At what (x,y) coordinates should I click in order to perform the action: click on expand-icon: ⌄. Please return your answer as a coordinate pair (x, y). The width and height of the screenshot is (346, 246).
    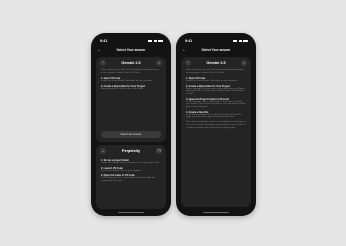
    Looking at the image, I should click on (103, 151).